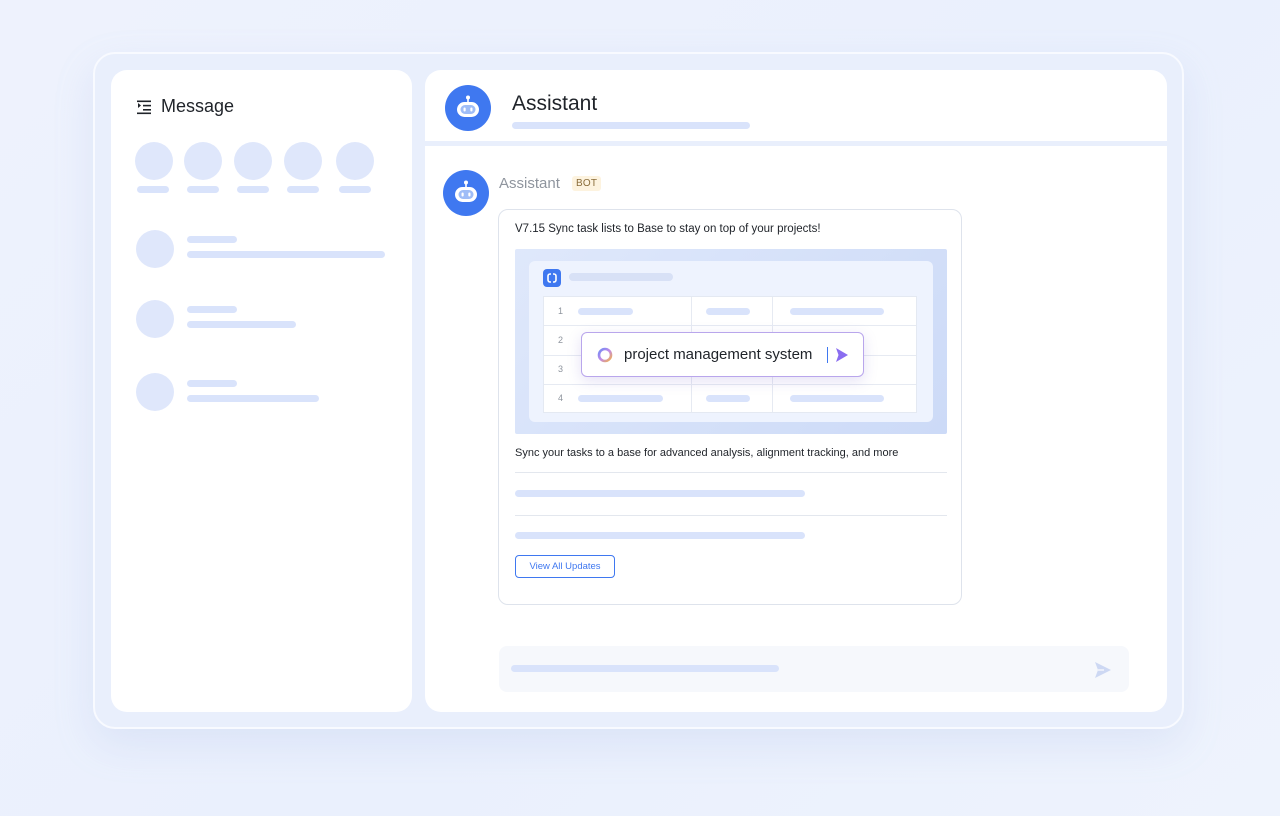 The height and width of the screenshot is (816, 1280). I want to click on ai-search-box: project management system, so click(722, 354).